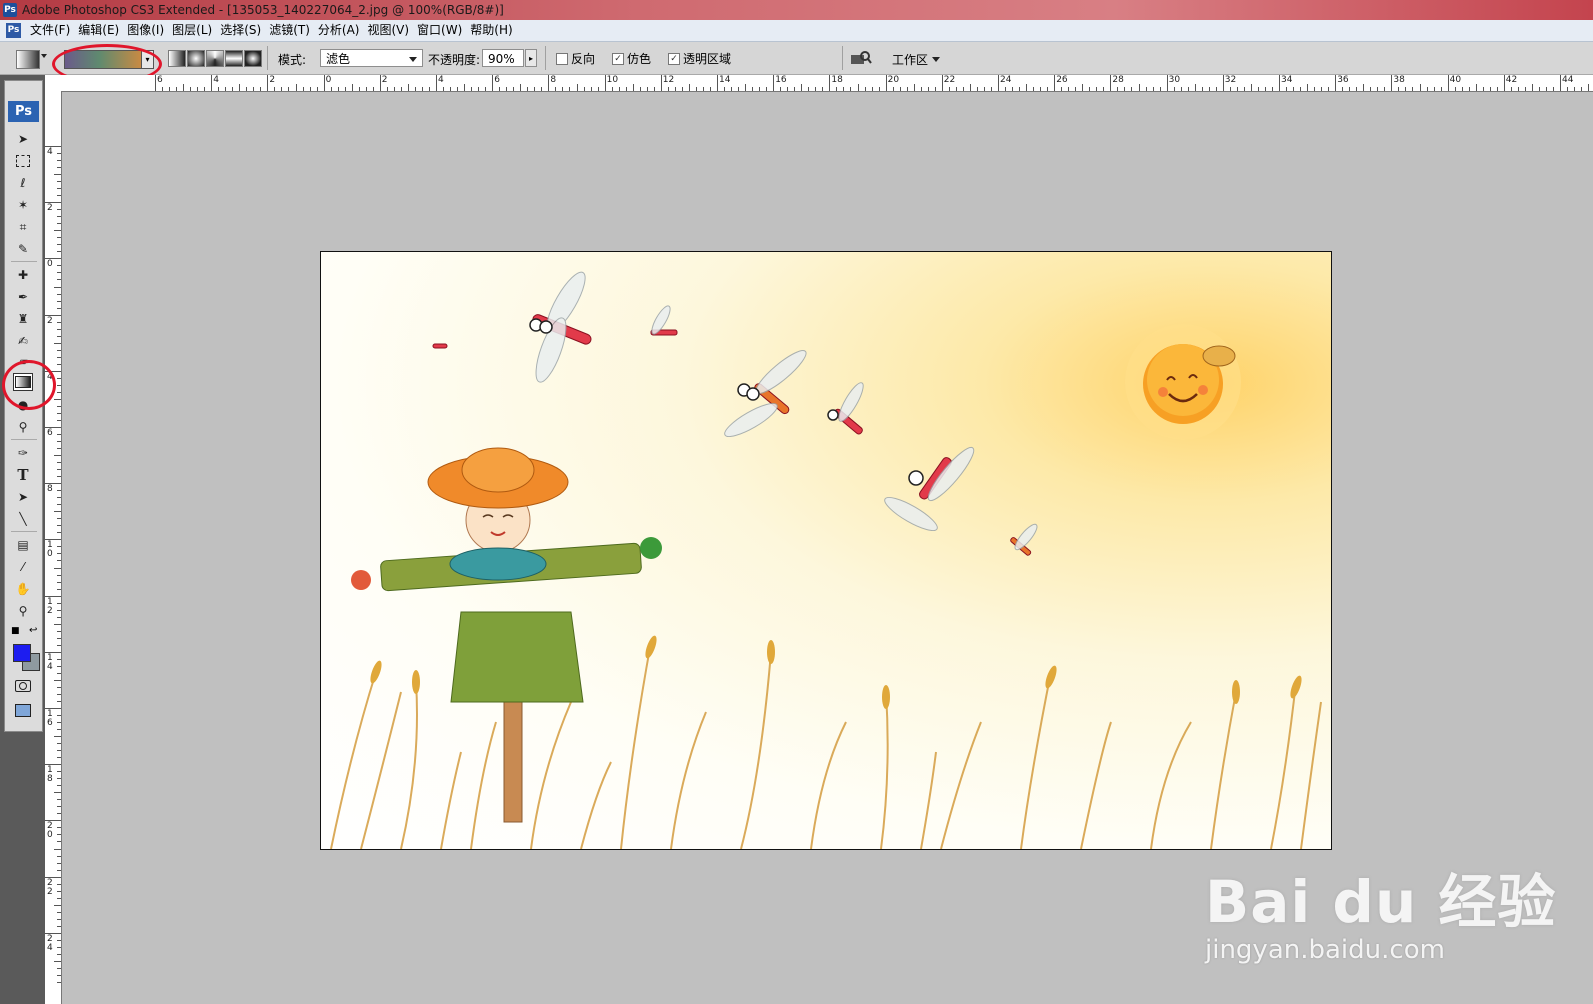 This screenshot has height=1004, width=1593. I want to click on crop-tool-icon: ⌗, so click(23, 227).